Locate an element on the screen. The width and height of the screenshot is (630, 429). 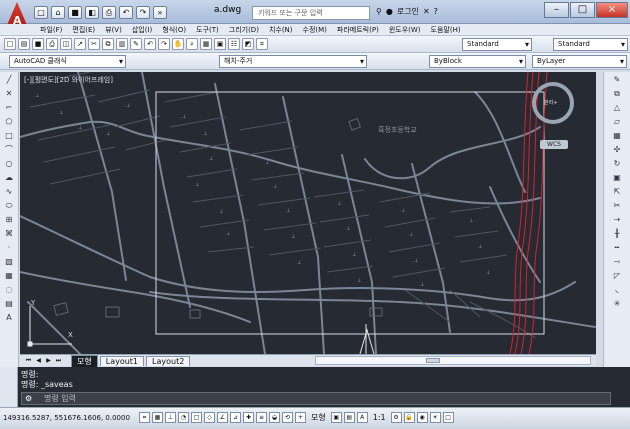
viewcube: 관리+ is located at coordinates (553, 103).